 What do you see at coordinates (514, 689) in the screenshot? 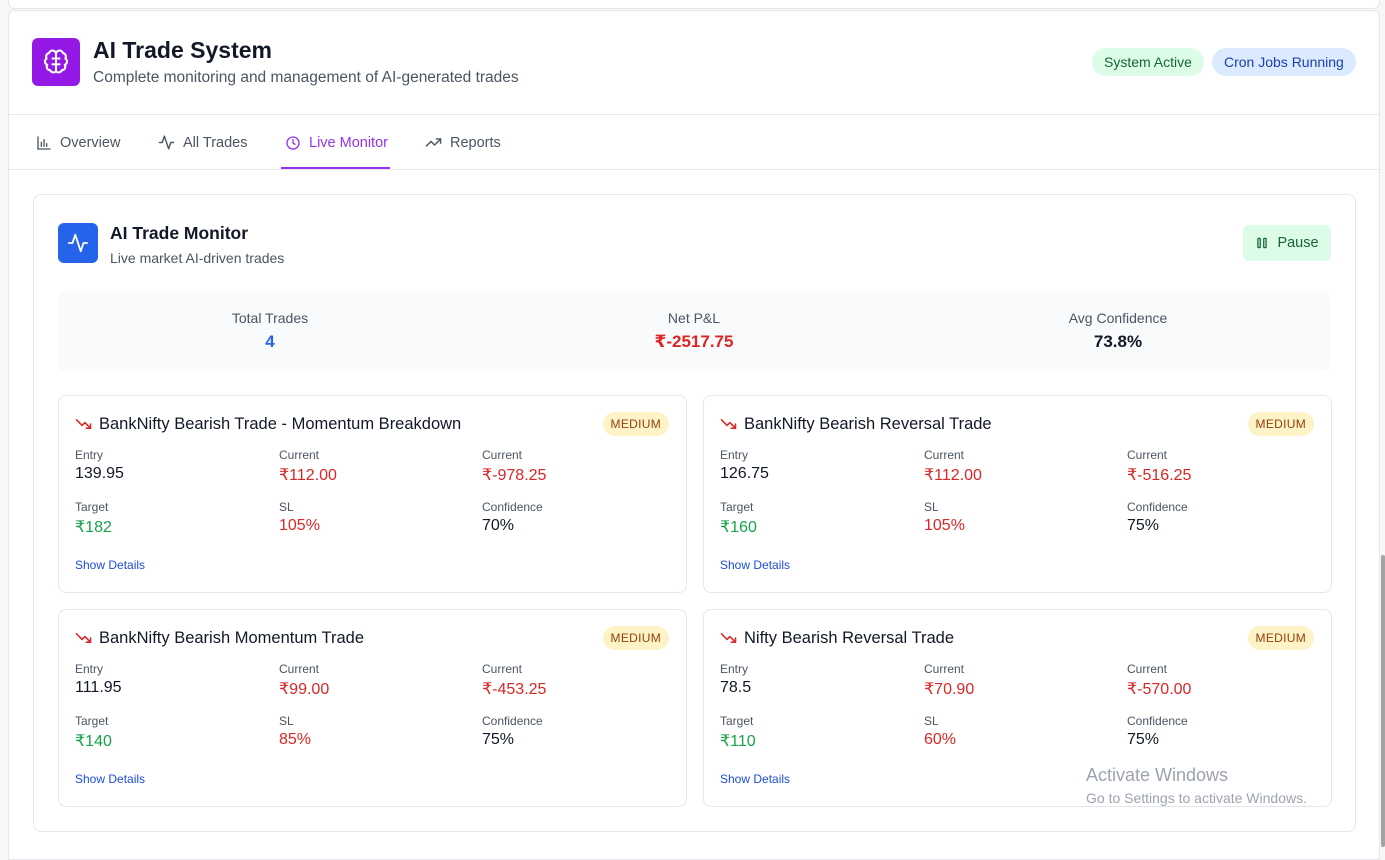
I see `field-value: ₹-453.25` at bounding box center [514, 689].